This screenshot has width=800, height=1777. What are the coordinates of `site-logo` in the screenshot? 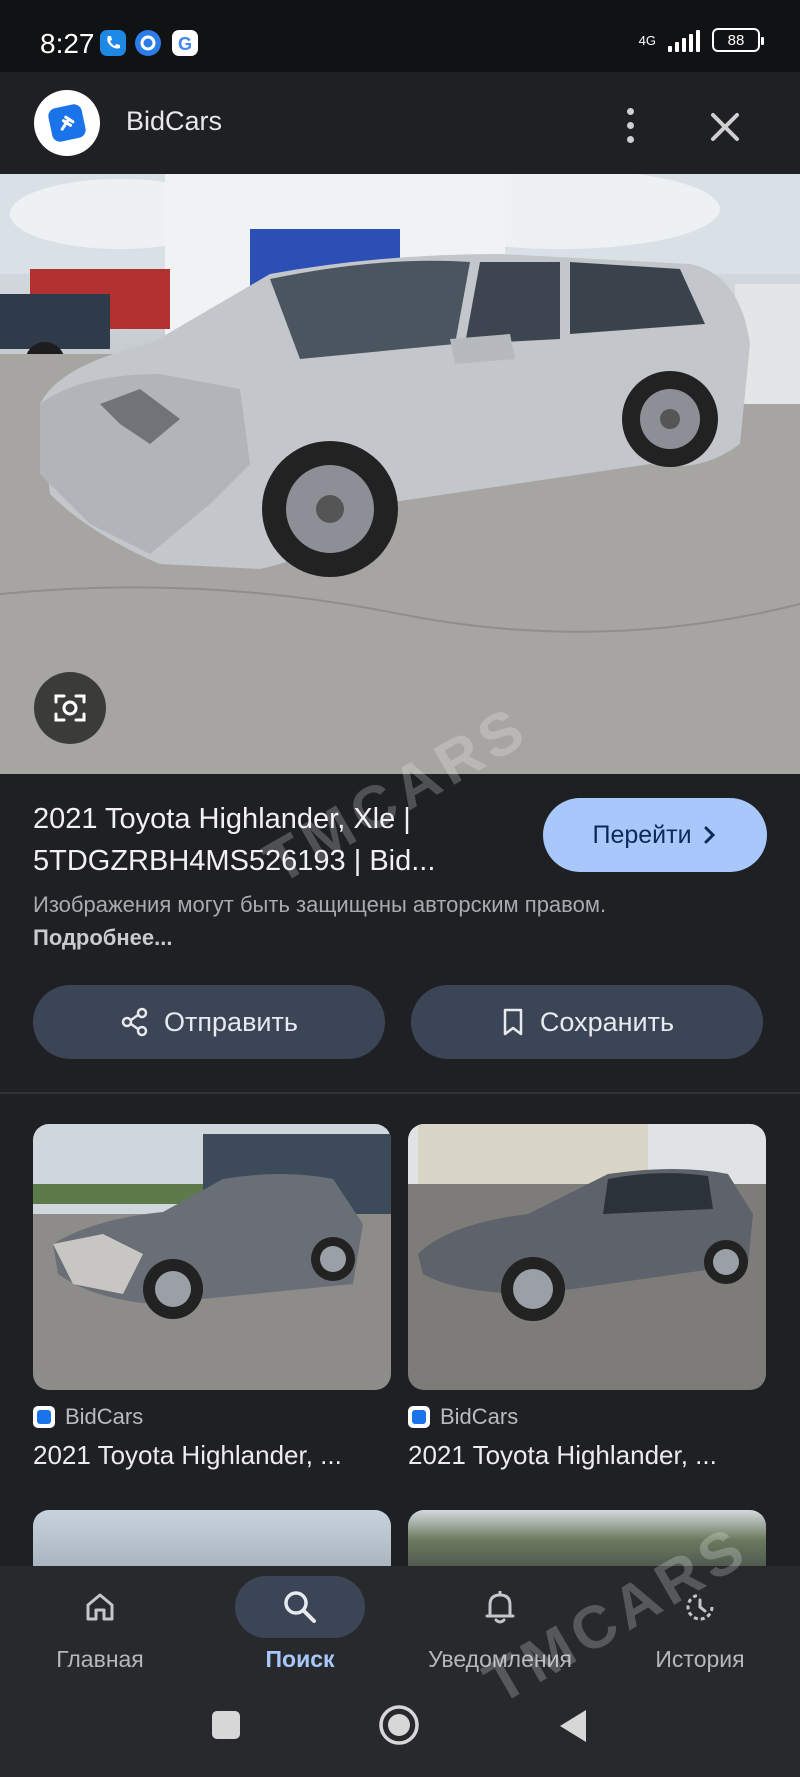 It's located at (67, 123).